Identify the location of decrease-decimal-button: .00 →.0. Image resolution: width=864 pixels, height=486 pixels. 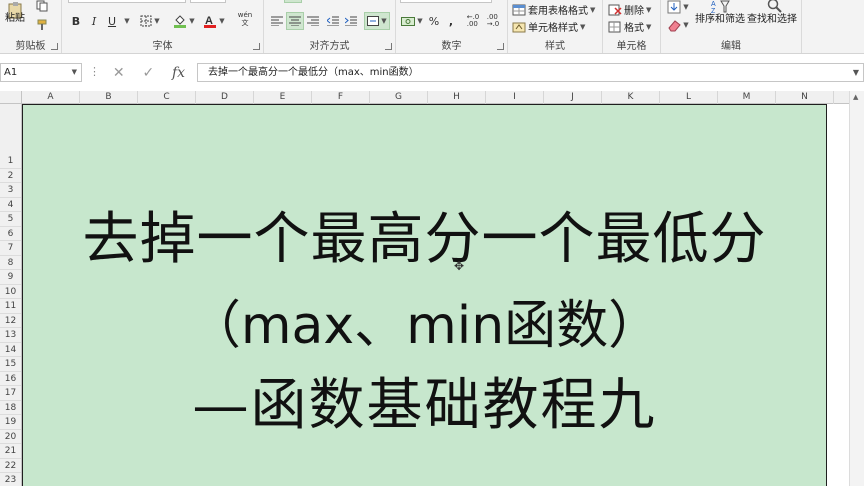
(493, 21).